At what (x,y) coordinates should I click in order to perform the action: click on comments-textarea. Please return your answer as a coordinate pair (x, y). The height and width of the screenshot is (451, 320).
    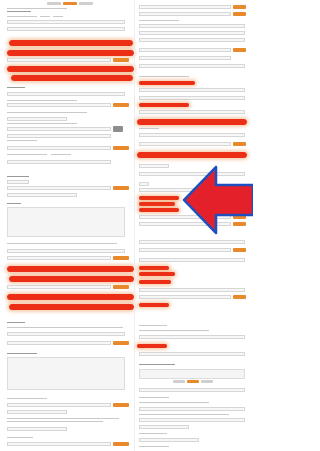
    Looking at the image, I should click on (66, 222).